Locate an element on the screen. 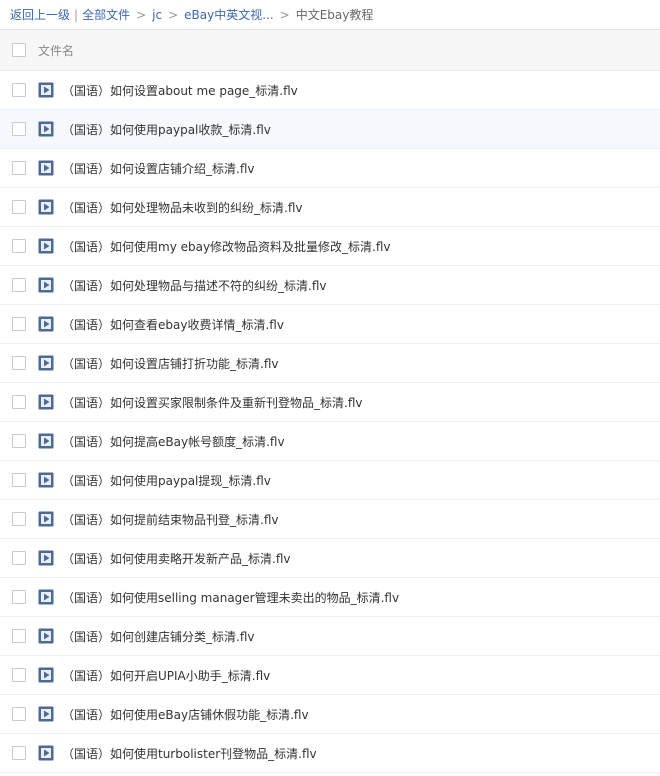 This screenshot has height=776, width=660. file-name: （国语）如何设置买家限制条件及重新刊登物品_标清.flv is located at coordinates (212, 402).